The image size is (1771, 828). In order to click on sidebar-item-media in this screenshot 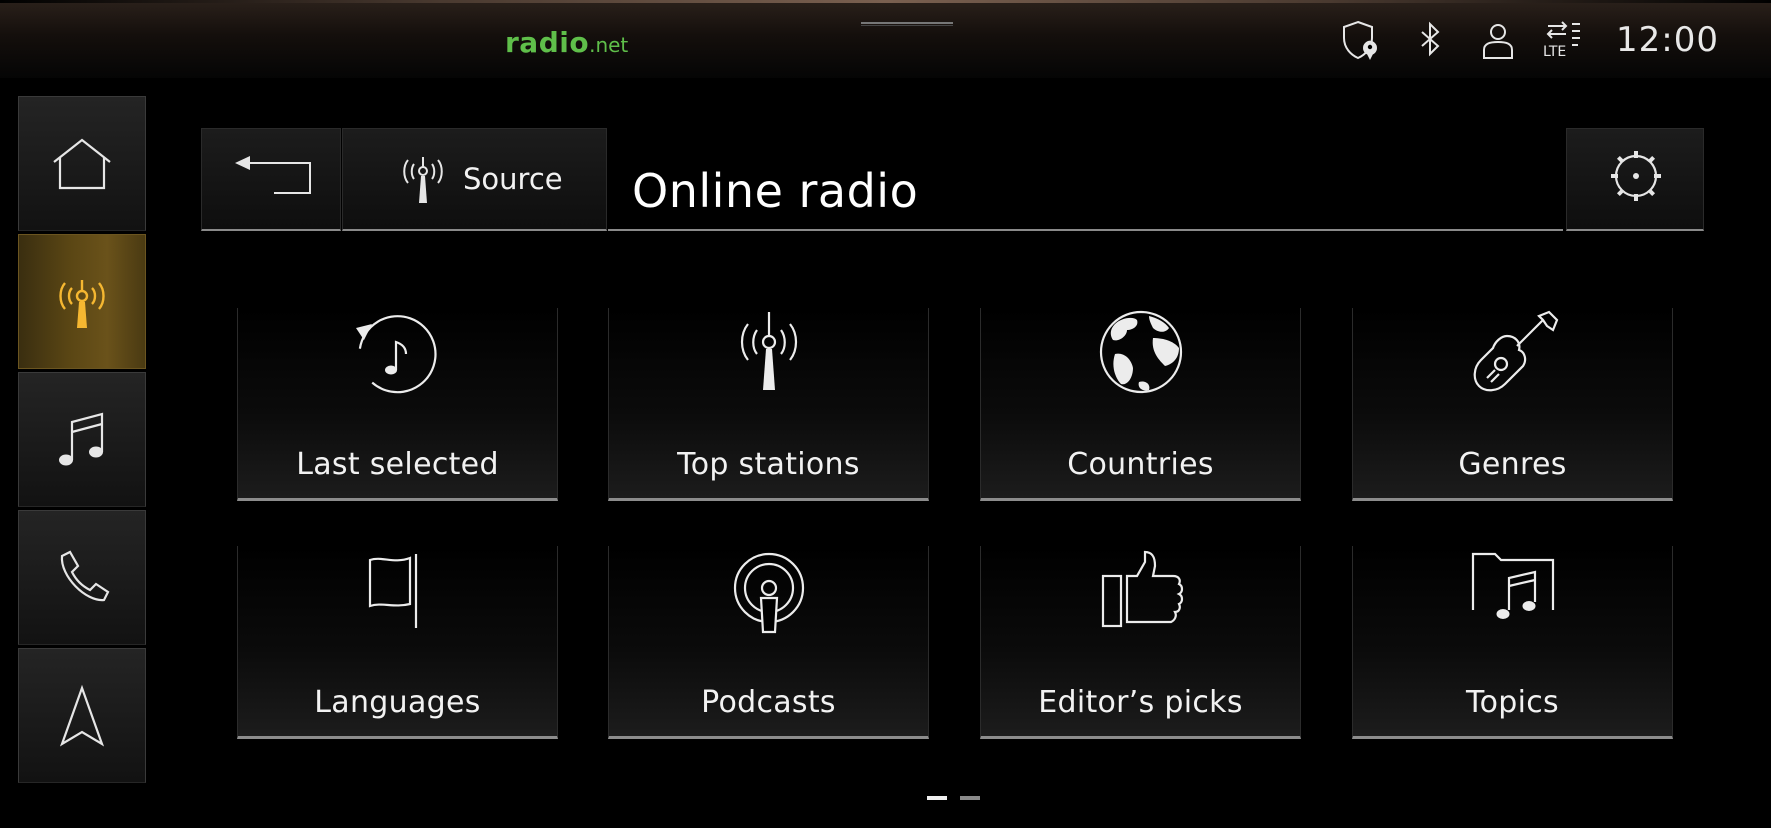, I will do `click(82, 439)`.